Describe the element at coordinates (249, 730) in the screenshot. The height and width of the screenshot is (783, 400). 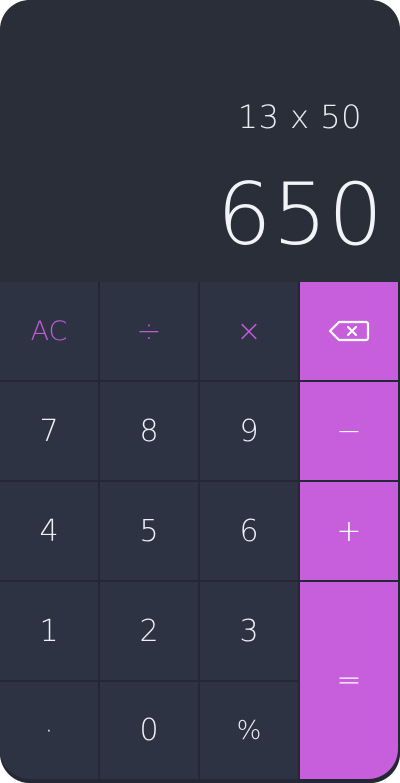
I see `percent-button: %` at that location.